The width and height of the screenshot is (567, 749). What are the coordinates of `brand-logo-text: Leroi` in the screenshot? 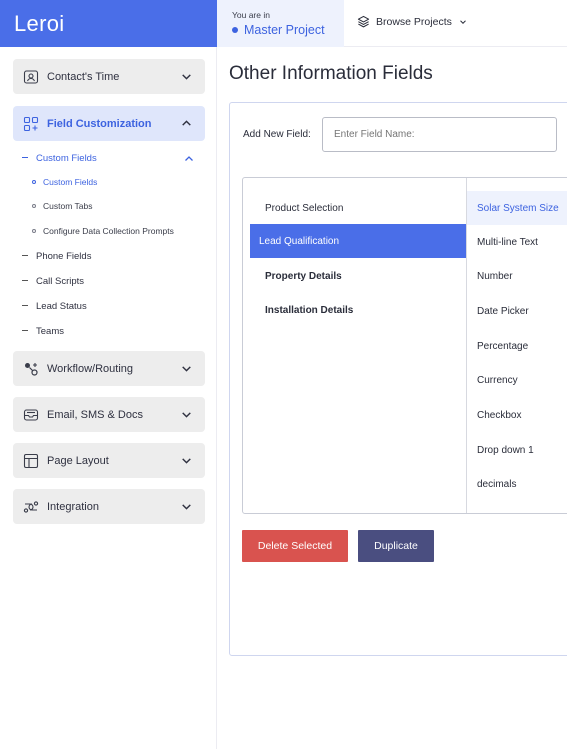 It's located at (39, 23).